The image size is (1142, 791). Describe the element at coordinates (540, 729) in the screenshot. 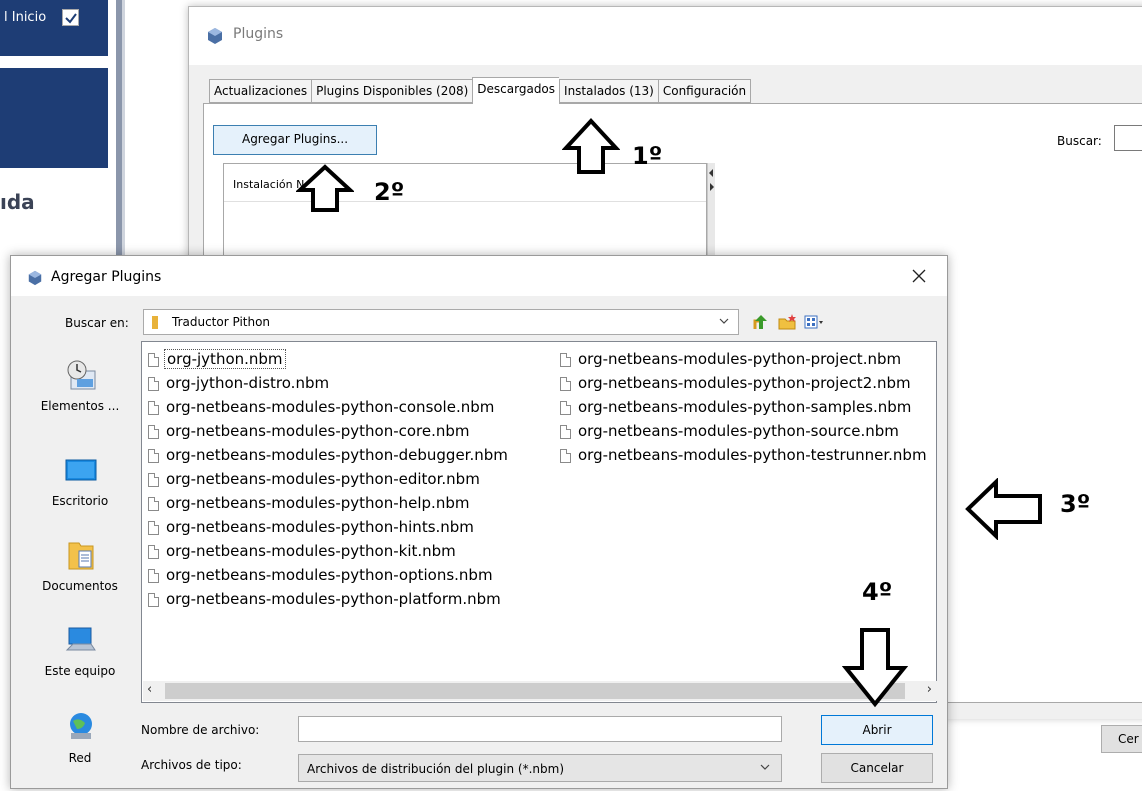

I see `file-name-input` at that location.